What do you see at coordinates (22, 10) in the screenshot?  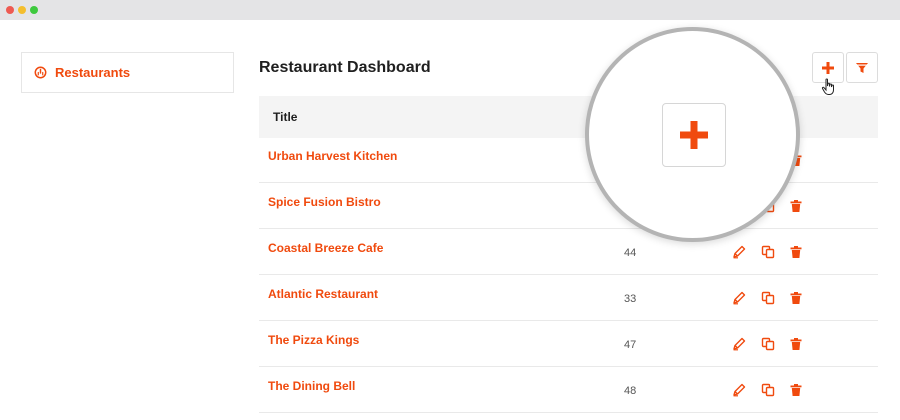 I see `minimize-window-button` at bounding box center [22, 10].